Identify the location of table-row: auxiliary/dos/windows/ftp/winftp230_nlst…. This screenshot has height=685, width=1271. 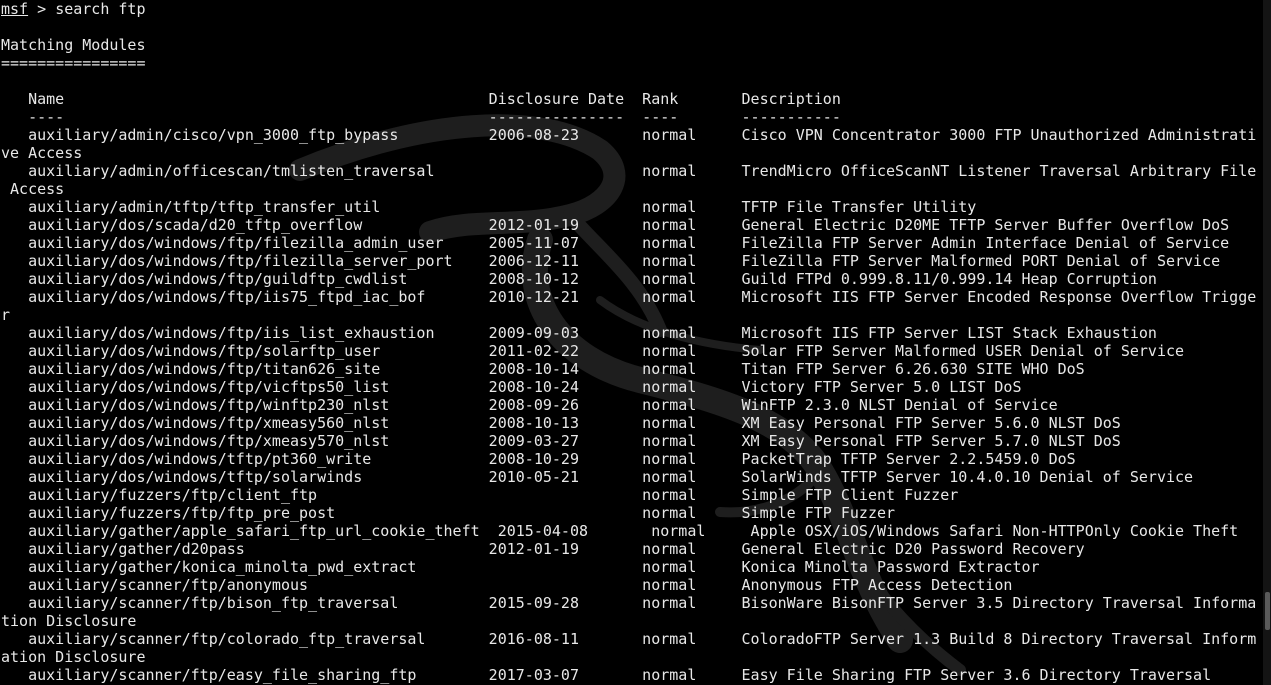
(529, 405).